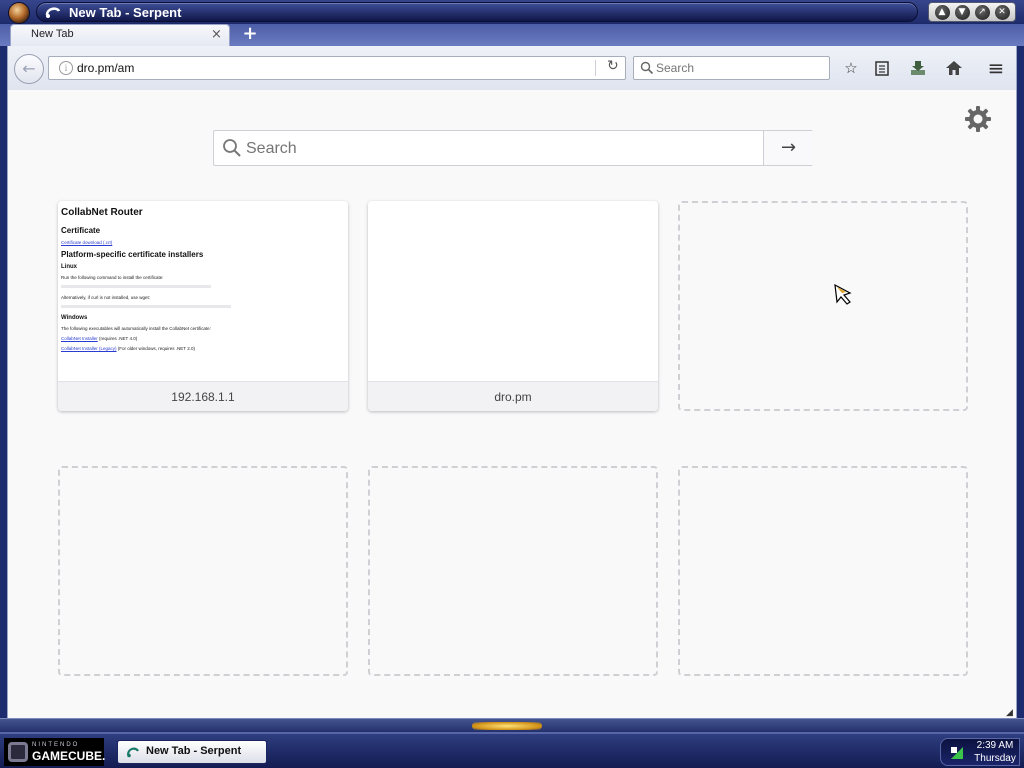 The height and width of the screenshot is (768, 1024). What do you see at coordinates (843, 294) in the screenshot?
I see `mouse-cursor-icon` at bounding box center [843, 294].